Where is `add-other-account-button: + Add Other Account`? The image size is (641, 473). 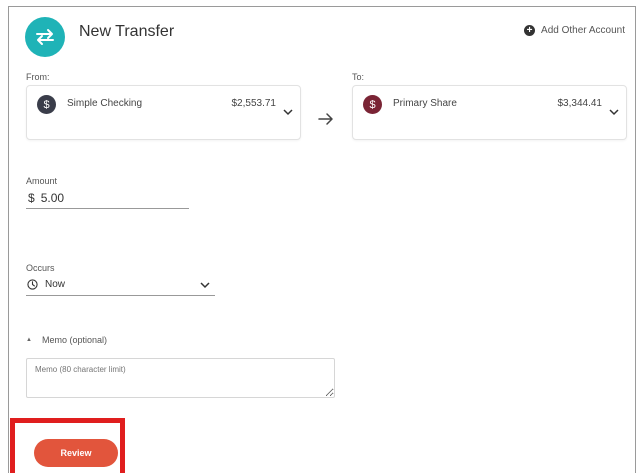
add-other-account-button: + Add Other Account is located at coordinates (574, 30).